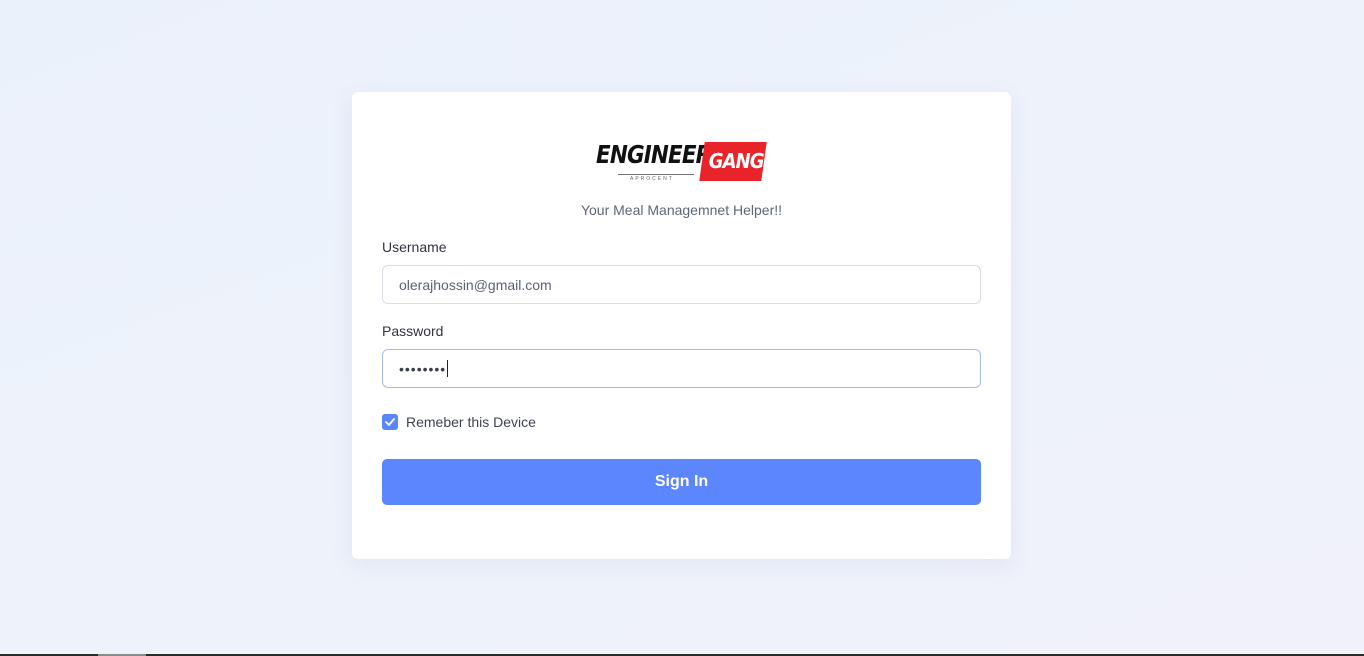 The width and height of the screenshot is (1364, 656). What do you see at coordinates (414, 247) in the screenshot?
I see `username-label: Username` at bounding box center [414, 247].